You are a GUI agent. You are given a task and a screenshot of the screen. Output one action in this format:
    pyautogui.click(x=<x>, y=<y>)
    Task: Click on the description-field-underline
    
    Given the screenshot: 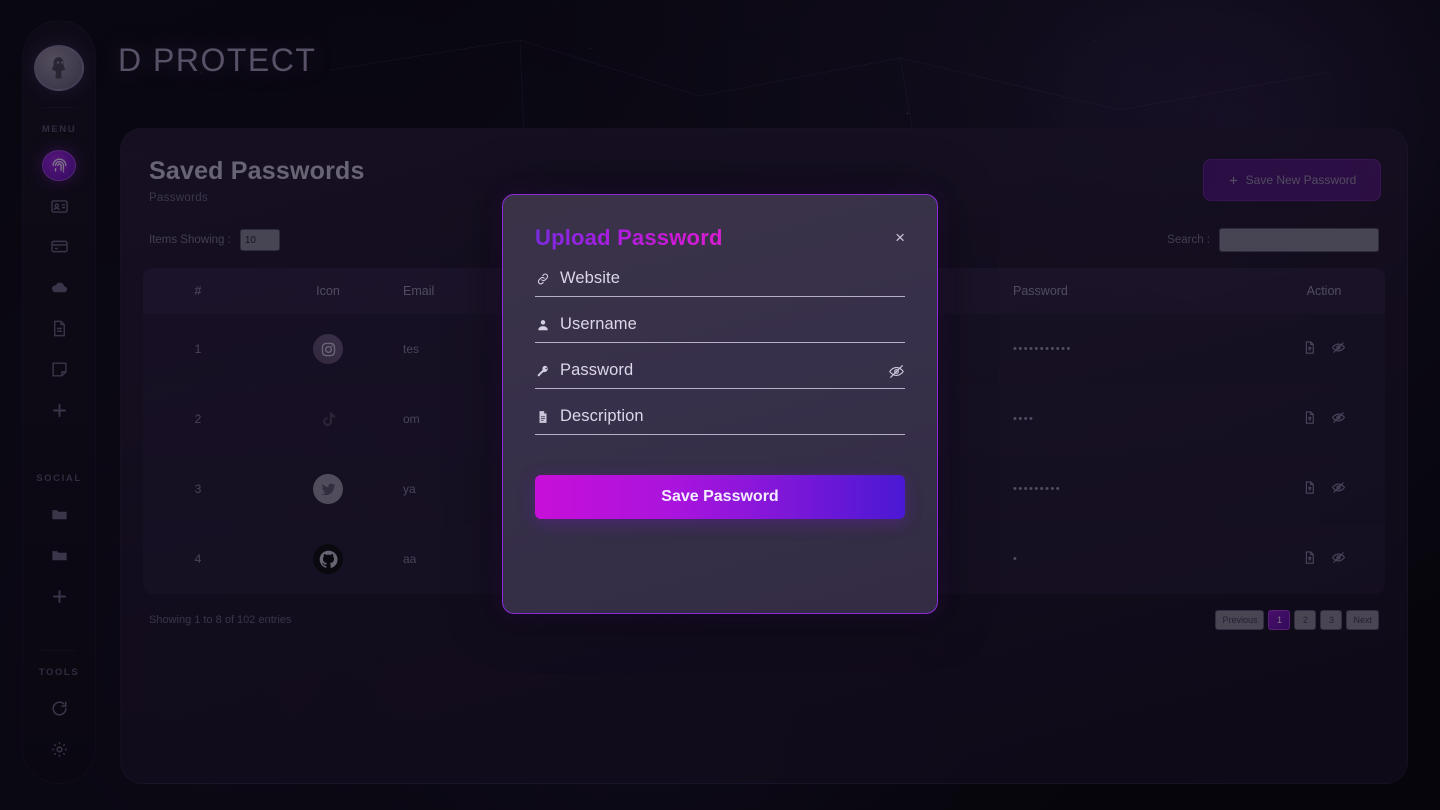 What is the action you would take?
    pyautogui.click(x=720, y=434)
    